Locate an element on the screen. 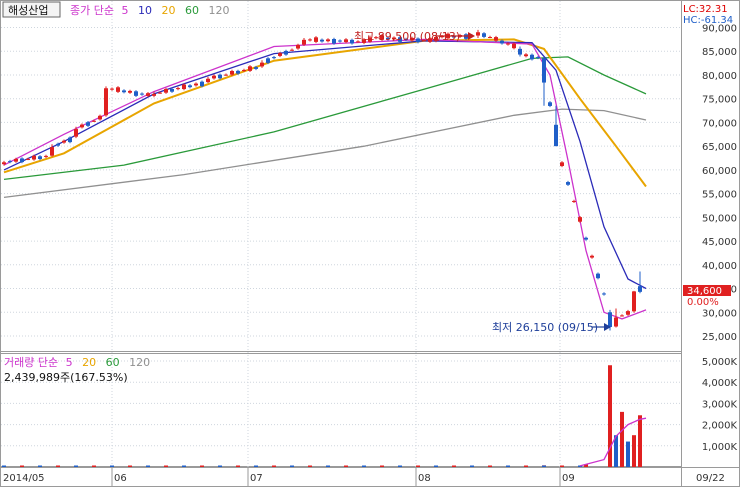 This screenshot has height=491, width=740. volume-summary: 2,439,989주(167.53%) is located at coordinates (66, 377).